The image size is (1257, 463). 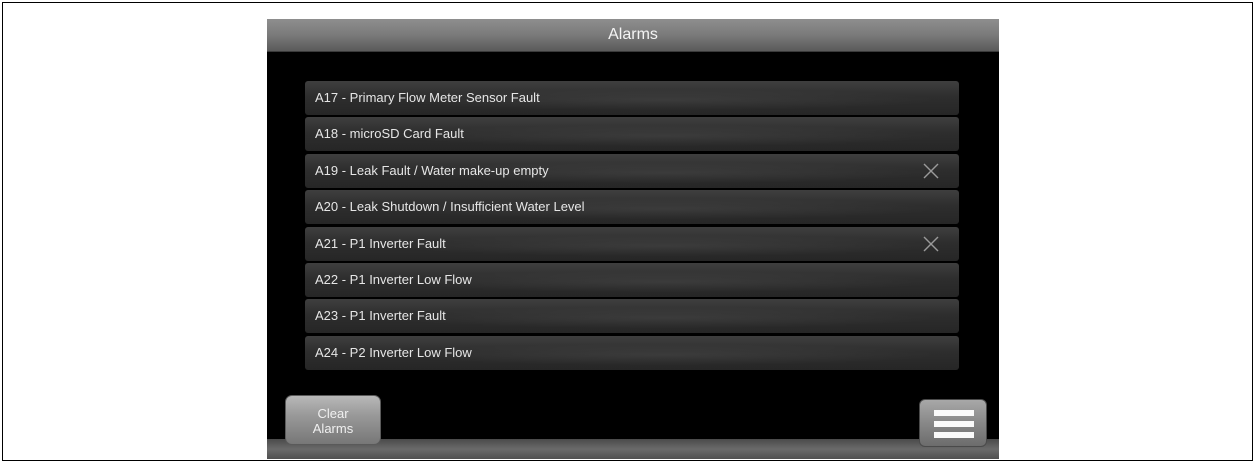 What do you see at coordinates (632, 243) in the screenshot?
I see `alarm-row-a21: A21 - P1 Inverter Fault` at bounding box center [632, 243].